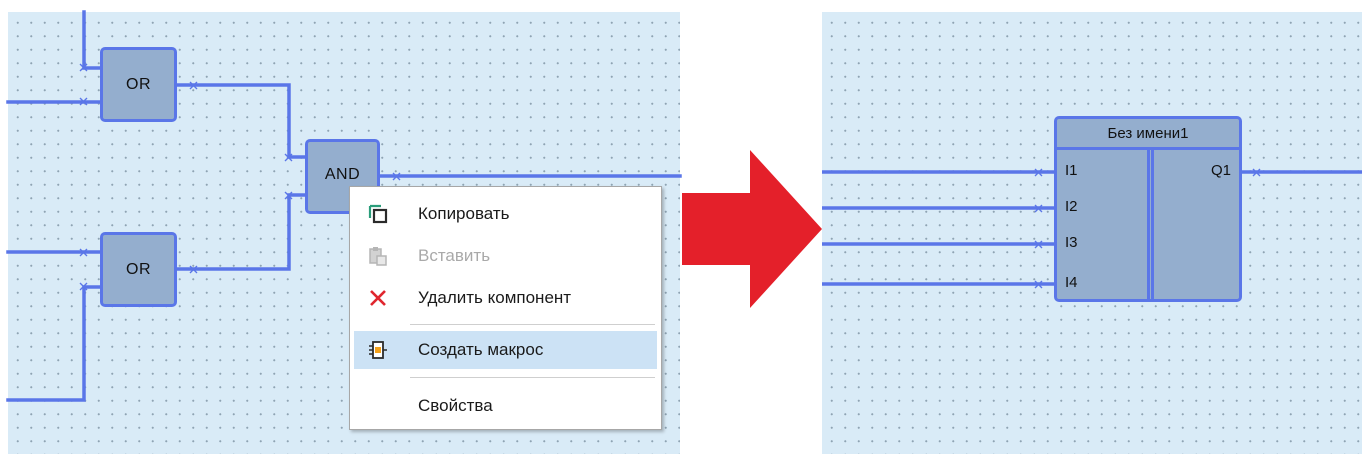  What do you see at coordinates (1071, 282) in the screenshot?
I see `macro-input-pin: I4` at bounding box center [1071, 282].